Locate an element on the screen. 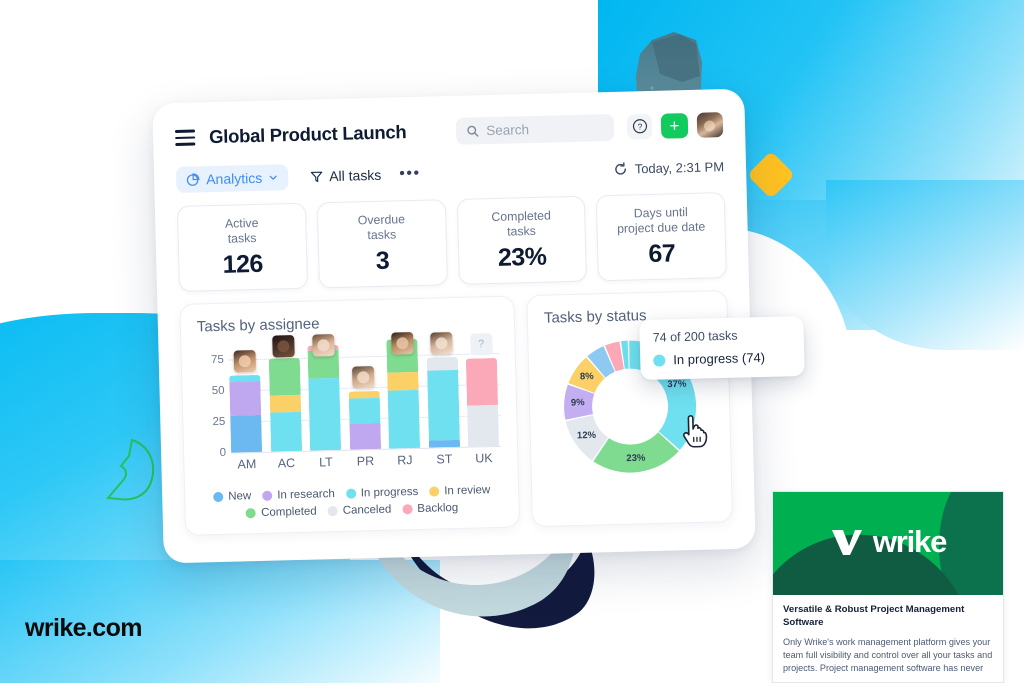 The width and height of the screenshot is (1024, 683). bar-column-st is located at coordinates (443, 390).